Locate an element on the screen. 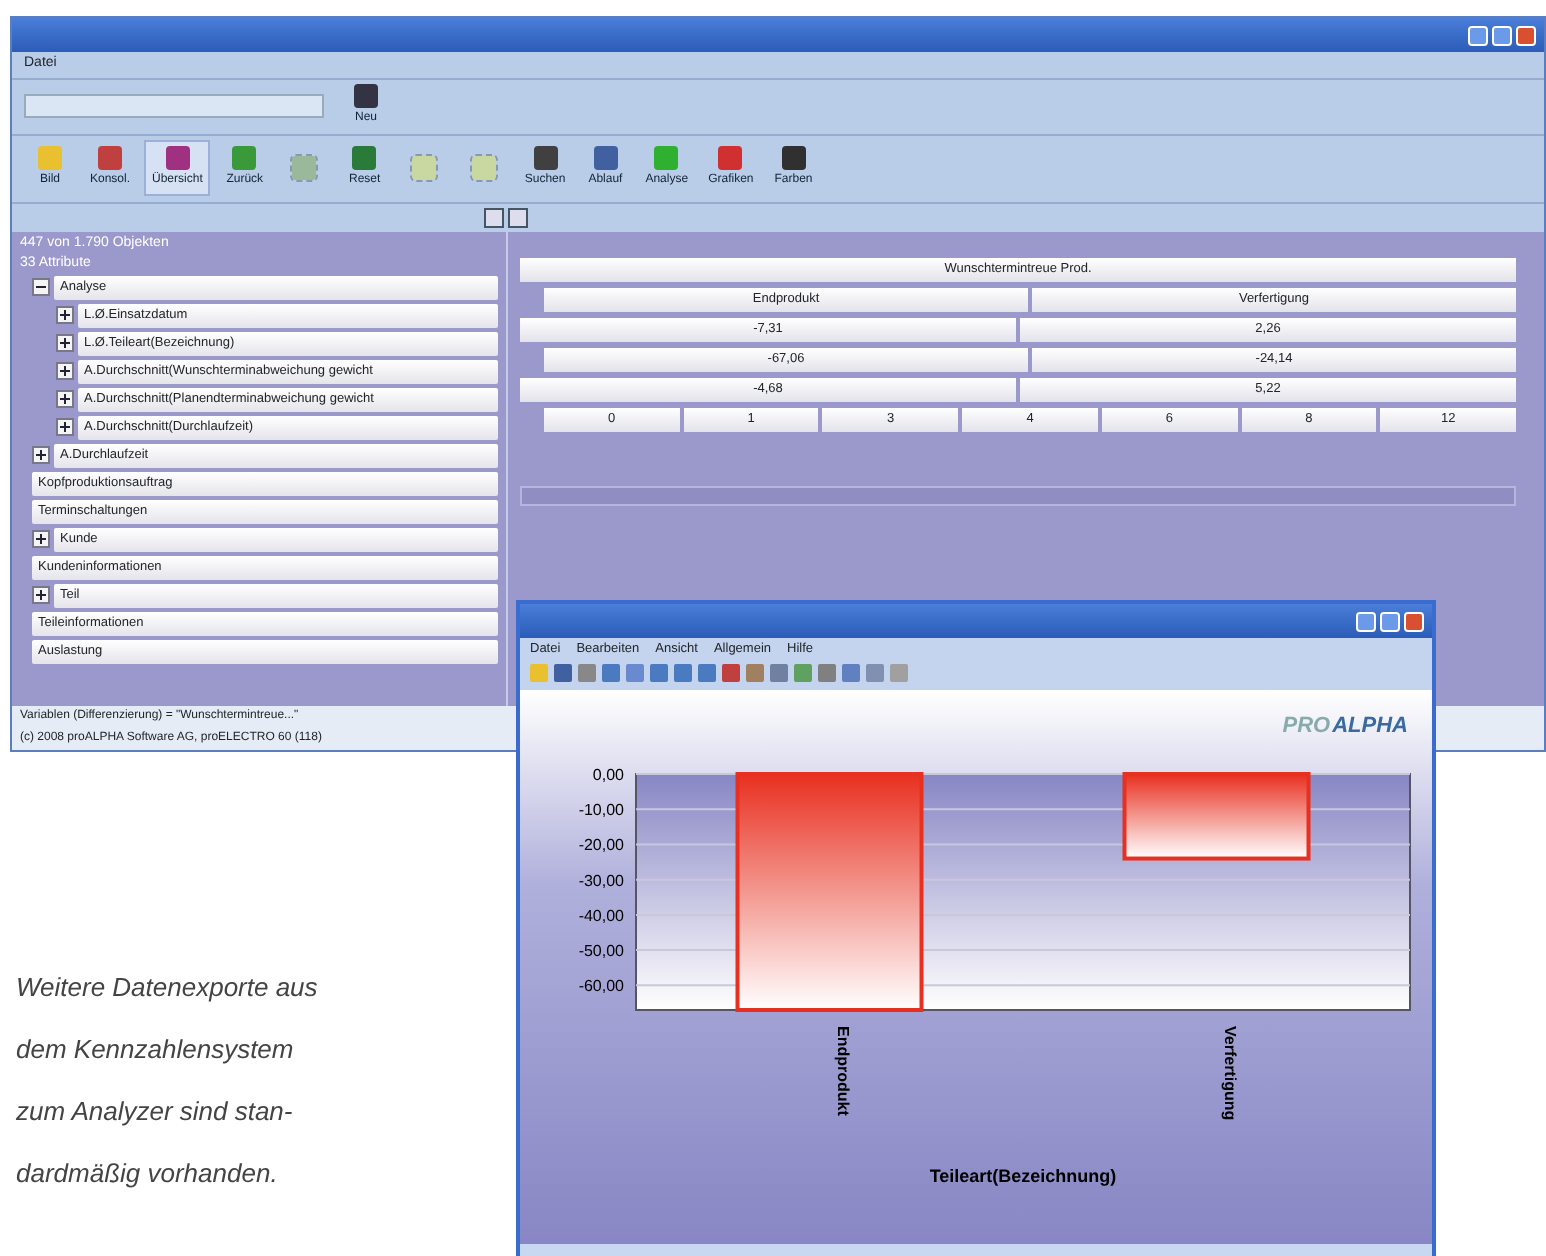  dropdown-field is located at coordinates (174, 106).